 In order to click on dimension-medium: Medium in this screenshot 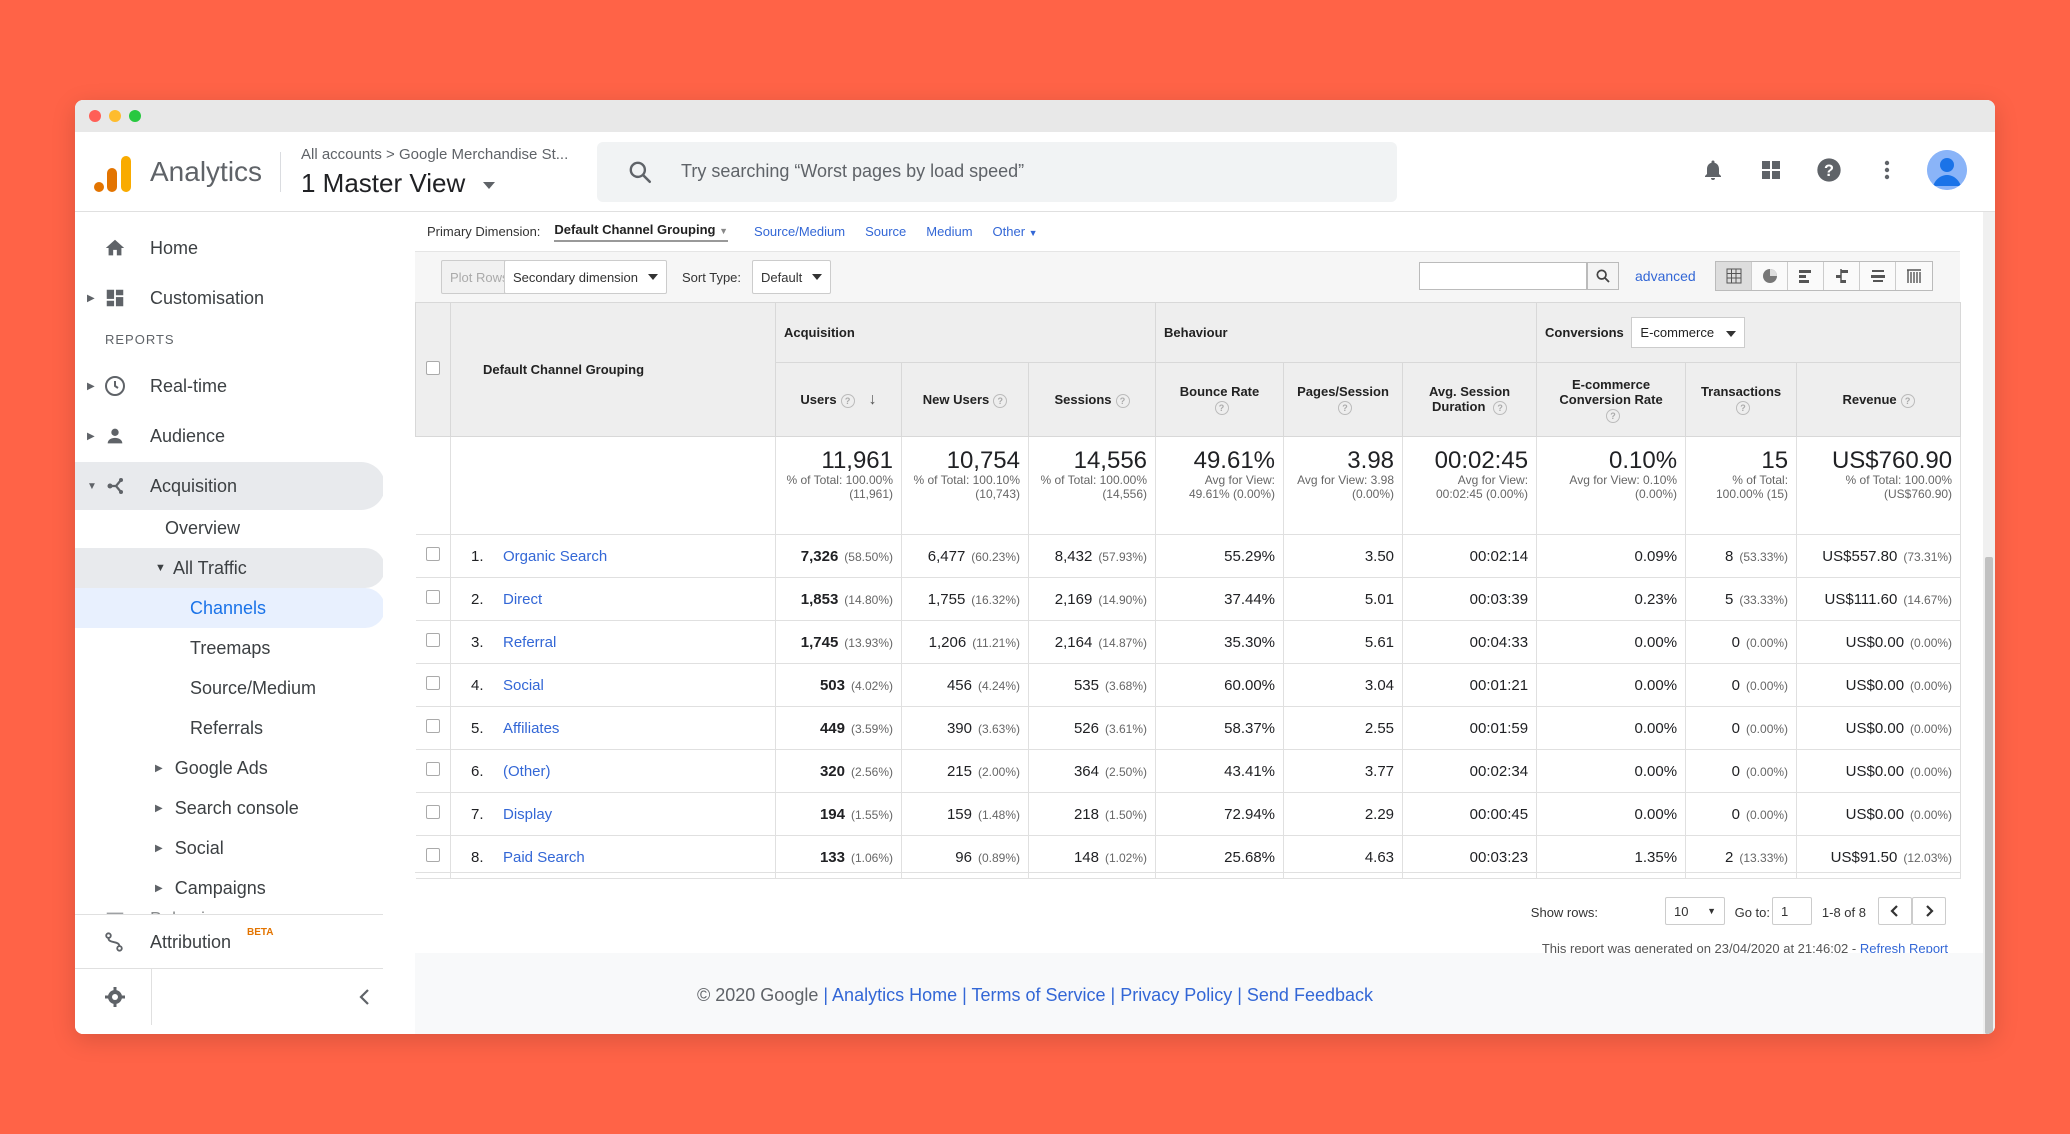, I will do `click(949, 231)`.